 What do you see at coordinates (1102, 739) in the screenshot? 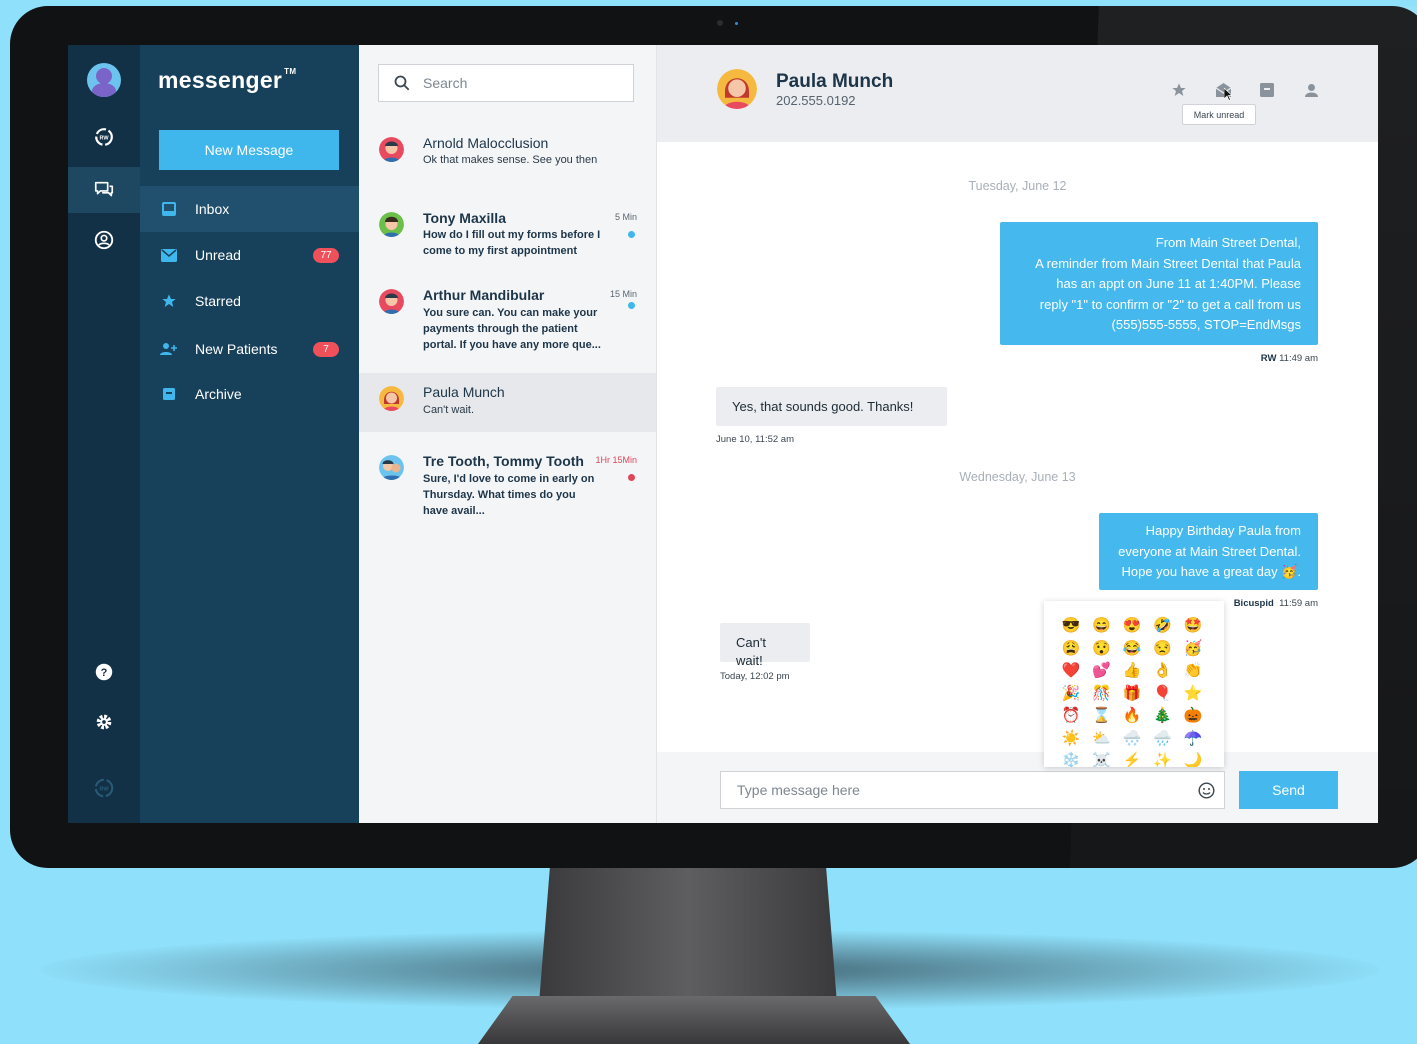
I see `emoji-option: ⛅` at bounding box center [1102, 739].